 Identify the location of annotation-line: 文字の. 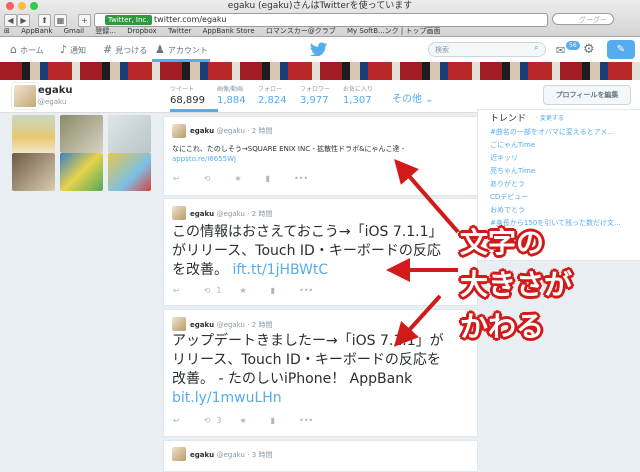
(502, 242).